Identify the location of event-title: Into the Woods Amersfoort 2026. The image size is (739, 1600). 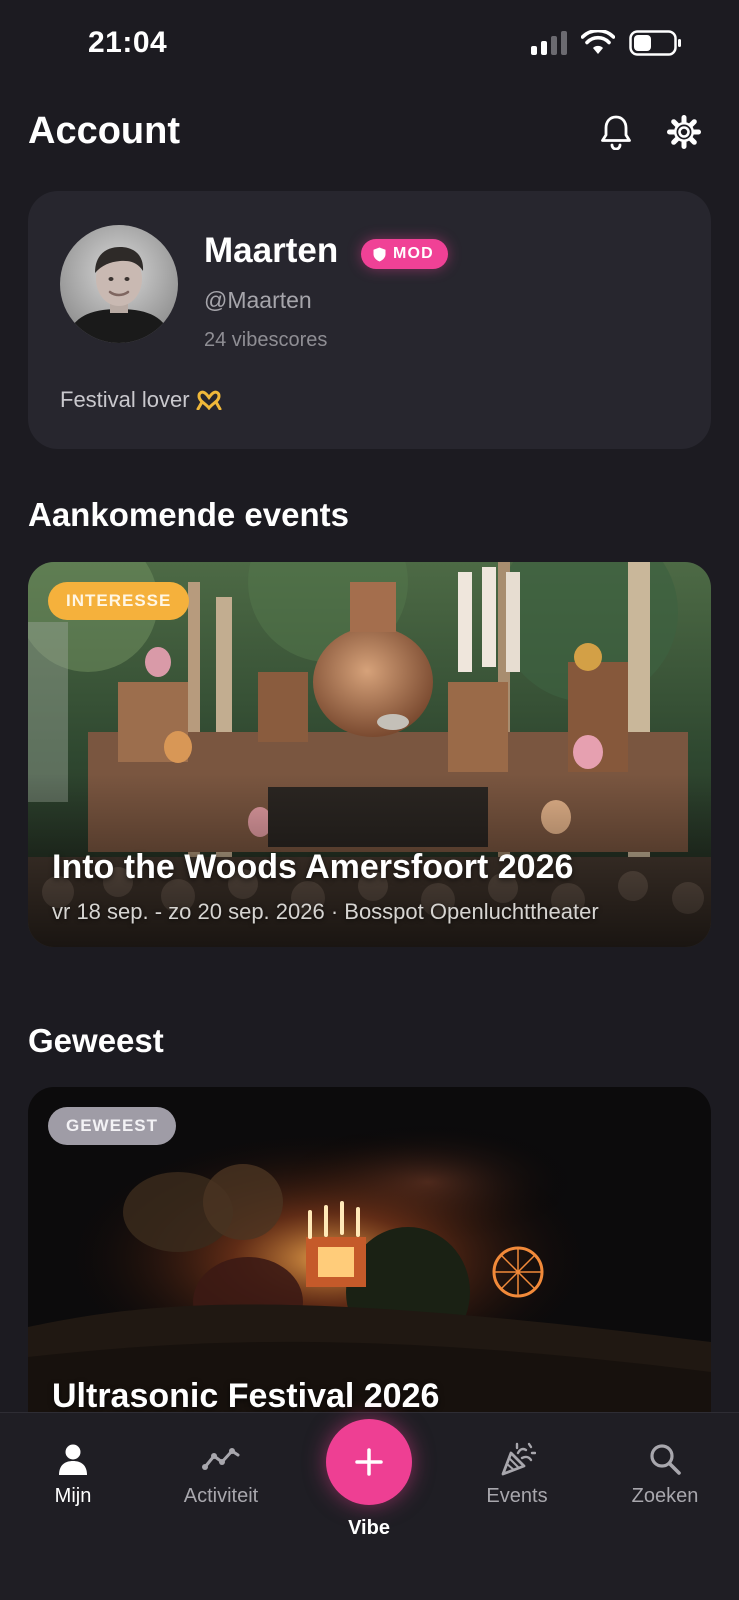
(313, 867).